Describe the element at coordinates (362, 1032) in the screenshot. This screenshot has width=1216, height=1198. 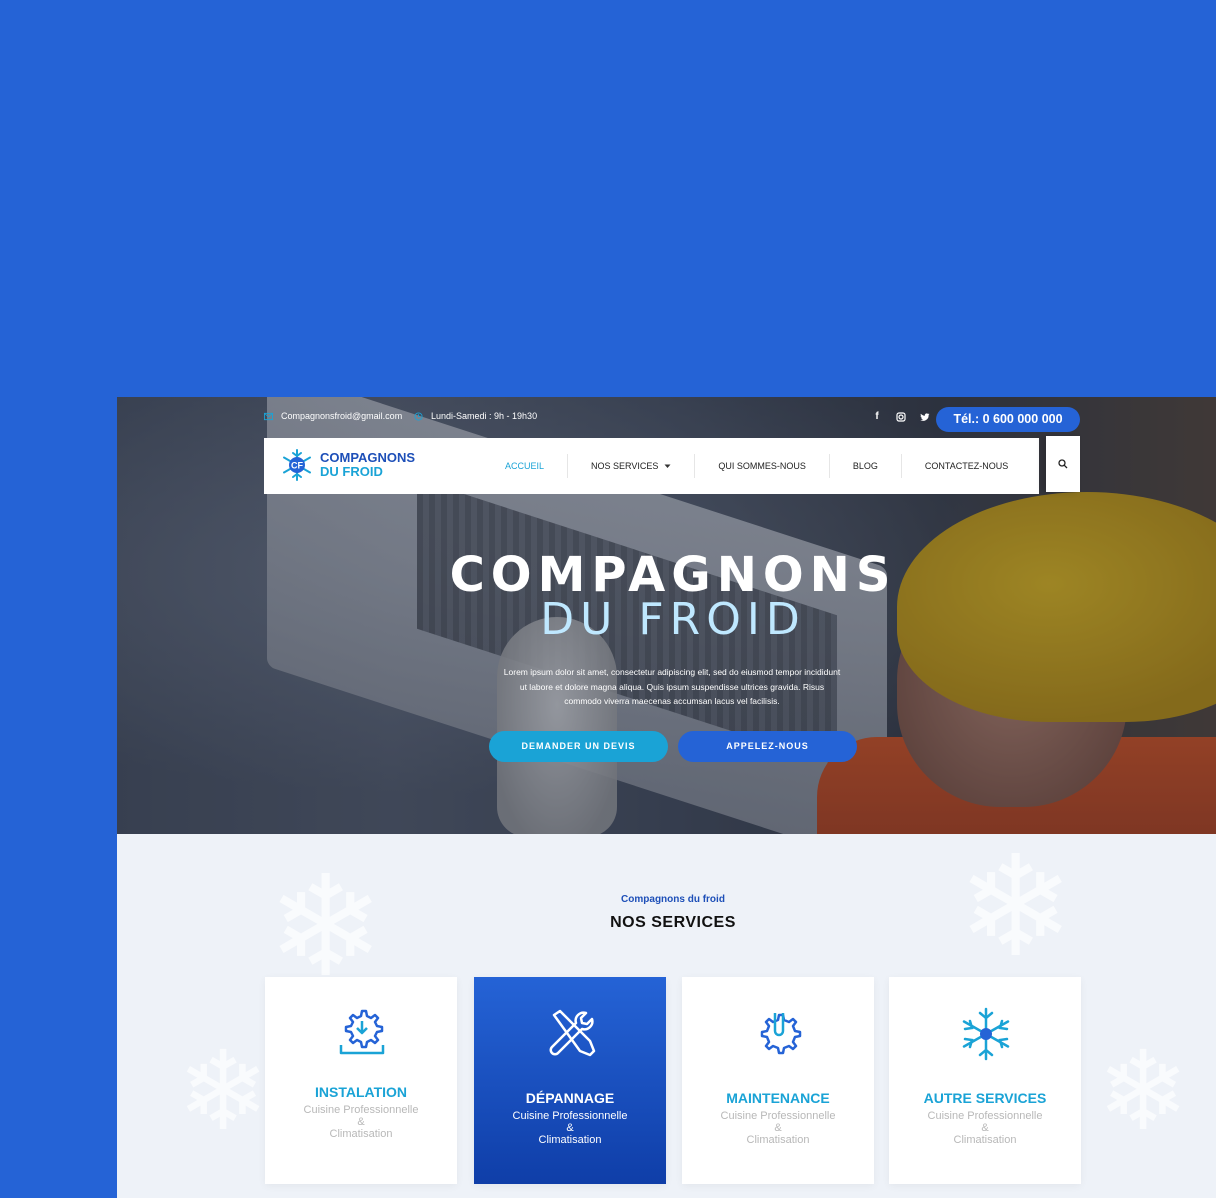
I see `gear-download-icon` at that location.